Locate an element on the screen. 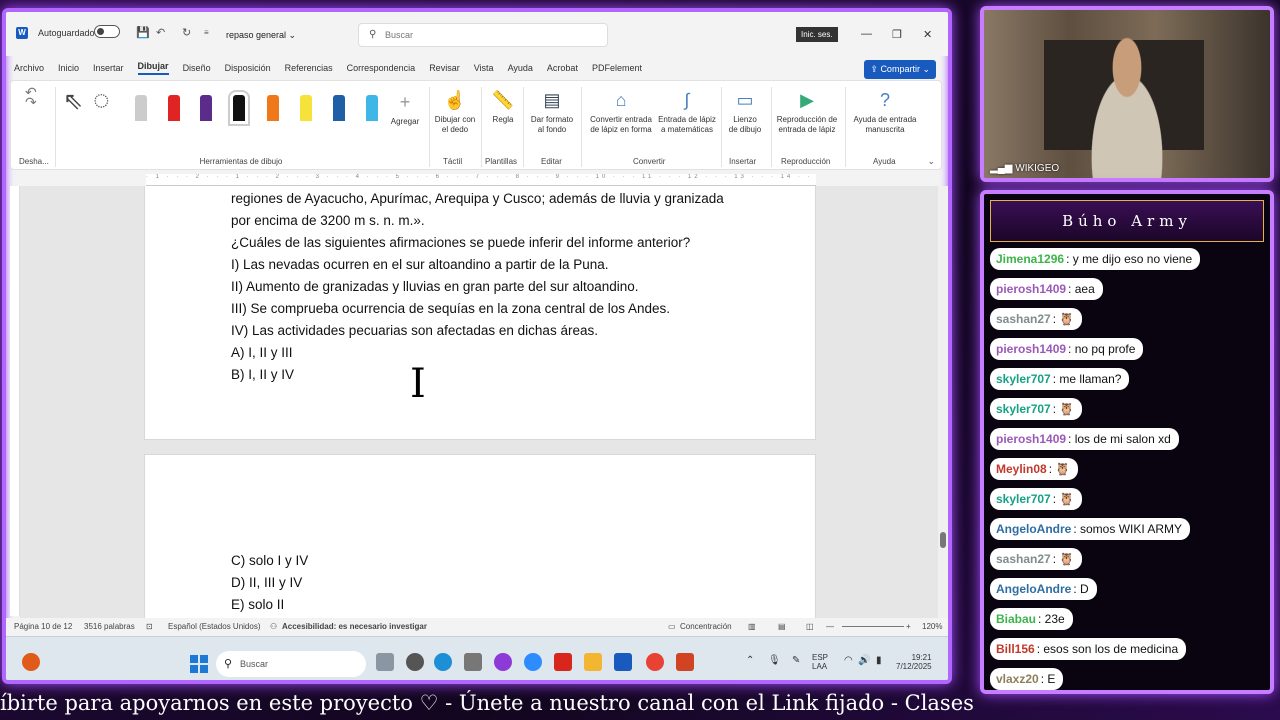 This screenshot has height=720, width=1280. volume-icon: 🔊 is located at coordinates (864, 660).